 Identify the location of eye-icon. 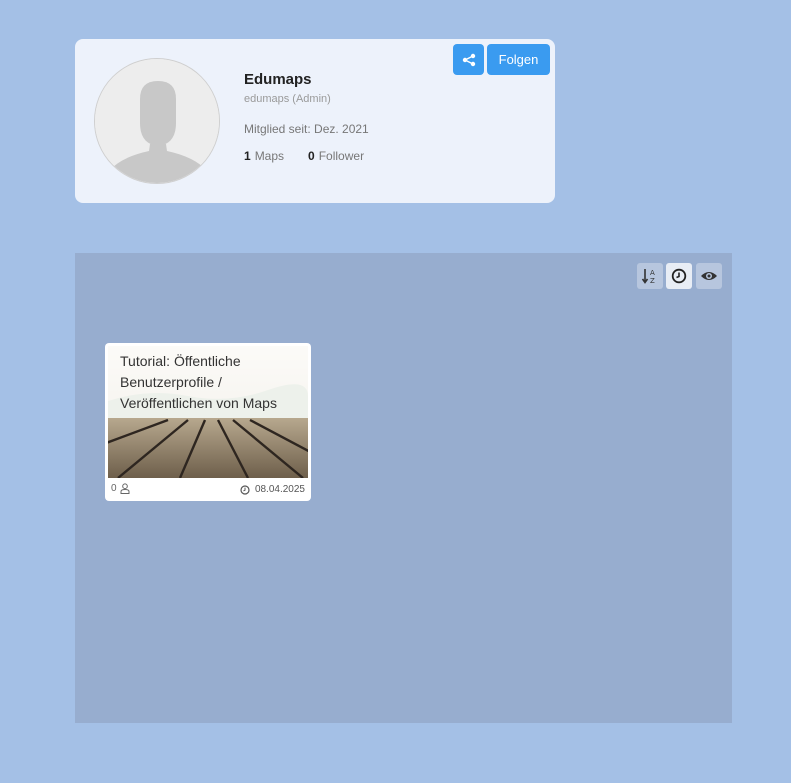
(709, 276).